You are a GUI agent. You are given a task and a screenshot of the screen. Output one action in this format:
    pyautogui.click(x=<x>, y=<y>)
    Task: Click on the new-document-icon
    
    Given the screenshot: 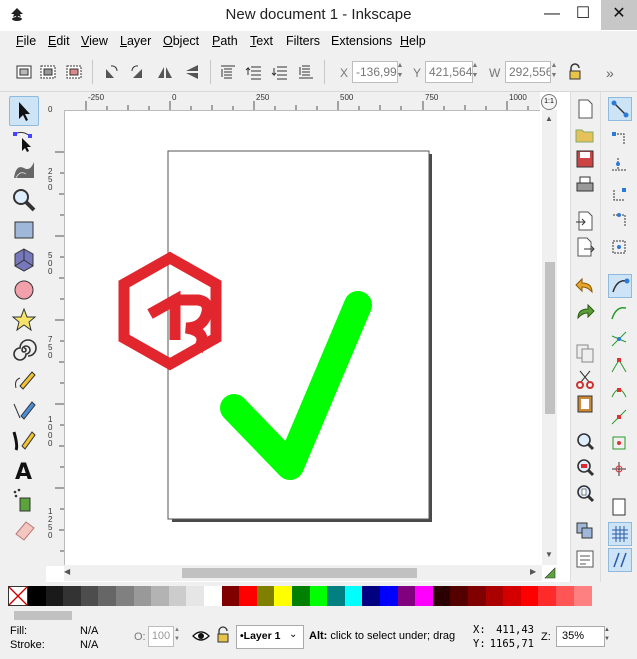 What is the action you would take?
    pyautogui.click(x=585, y=109)
    